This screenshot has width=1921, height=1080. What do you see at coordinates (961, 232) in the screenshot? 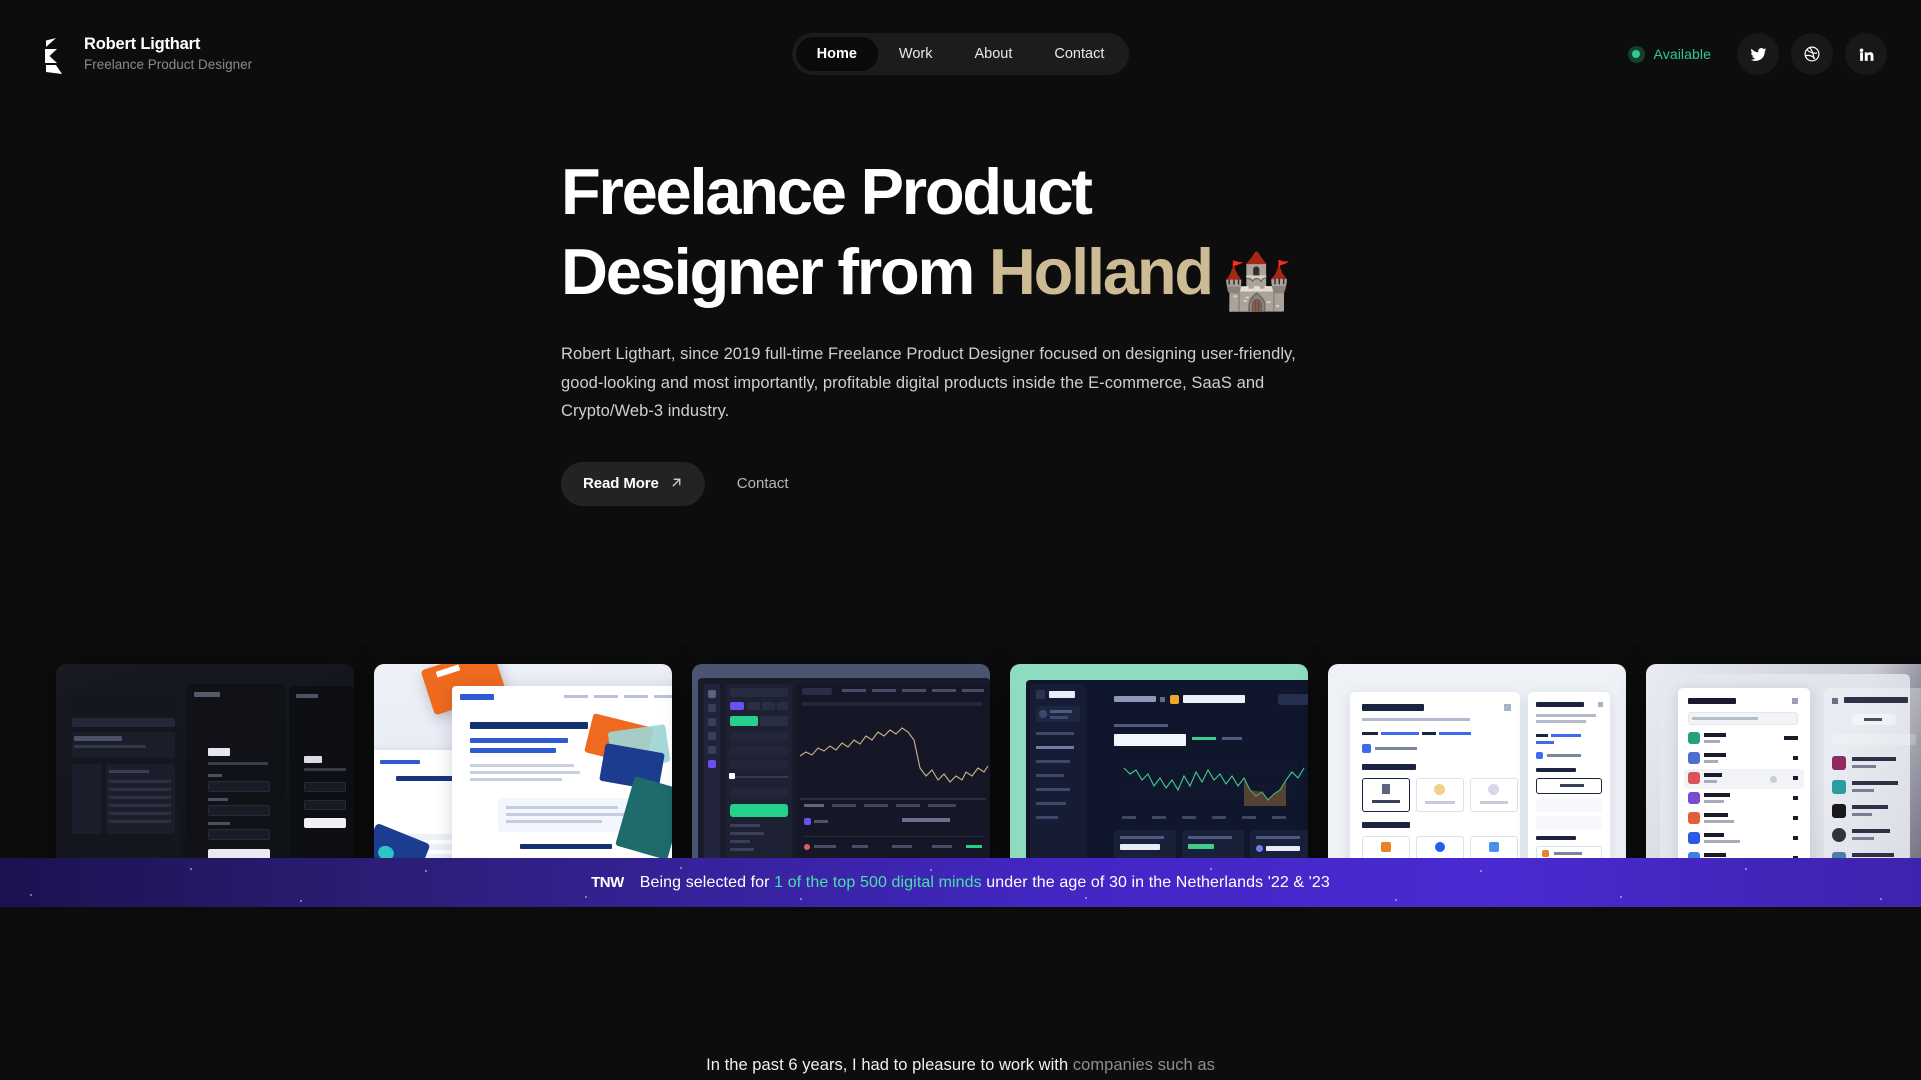
I see `page-title: Freelance Product Designer from Holland 🏰` at bounding box center [961, 232].